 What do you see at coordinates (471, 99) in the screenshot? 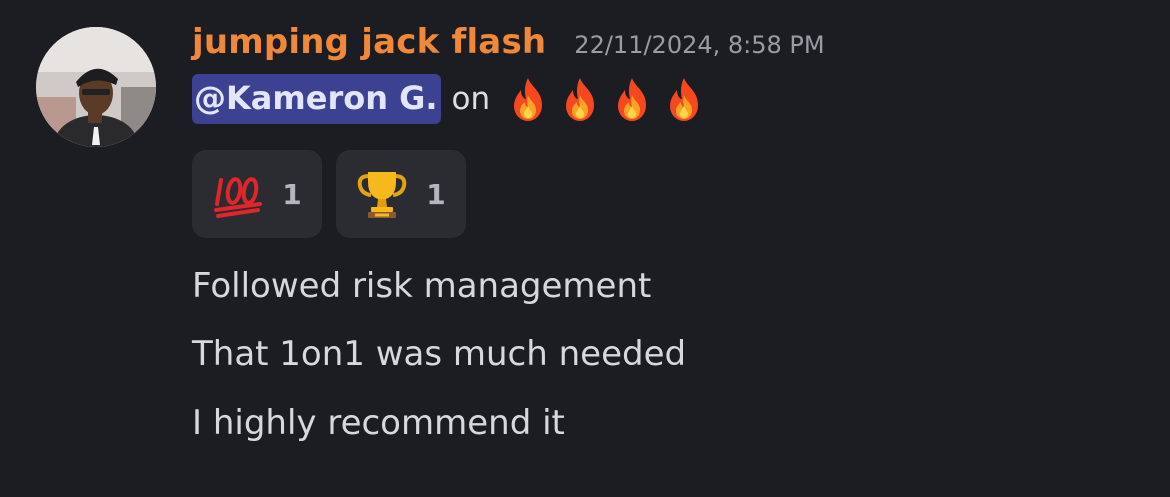
I see `mention-suffix: on` at bounding box center [471, 99].